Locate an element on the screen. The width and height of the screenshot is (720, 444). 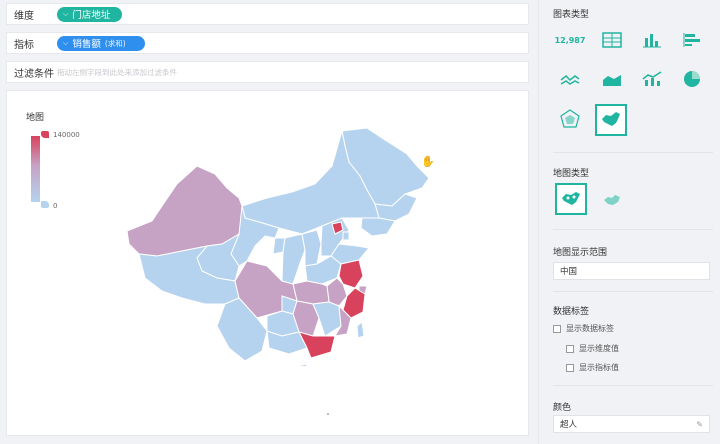
show-data-label-checkbox: 显示数据标签 is located at coordinates (583, 328).